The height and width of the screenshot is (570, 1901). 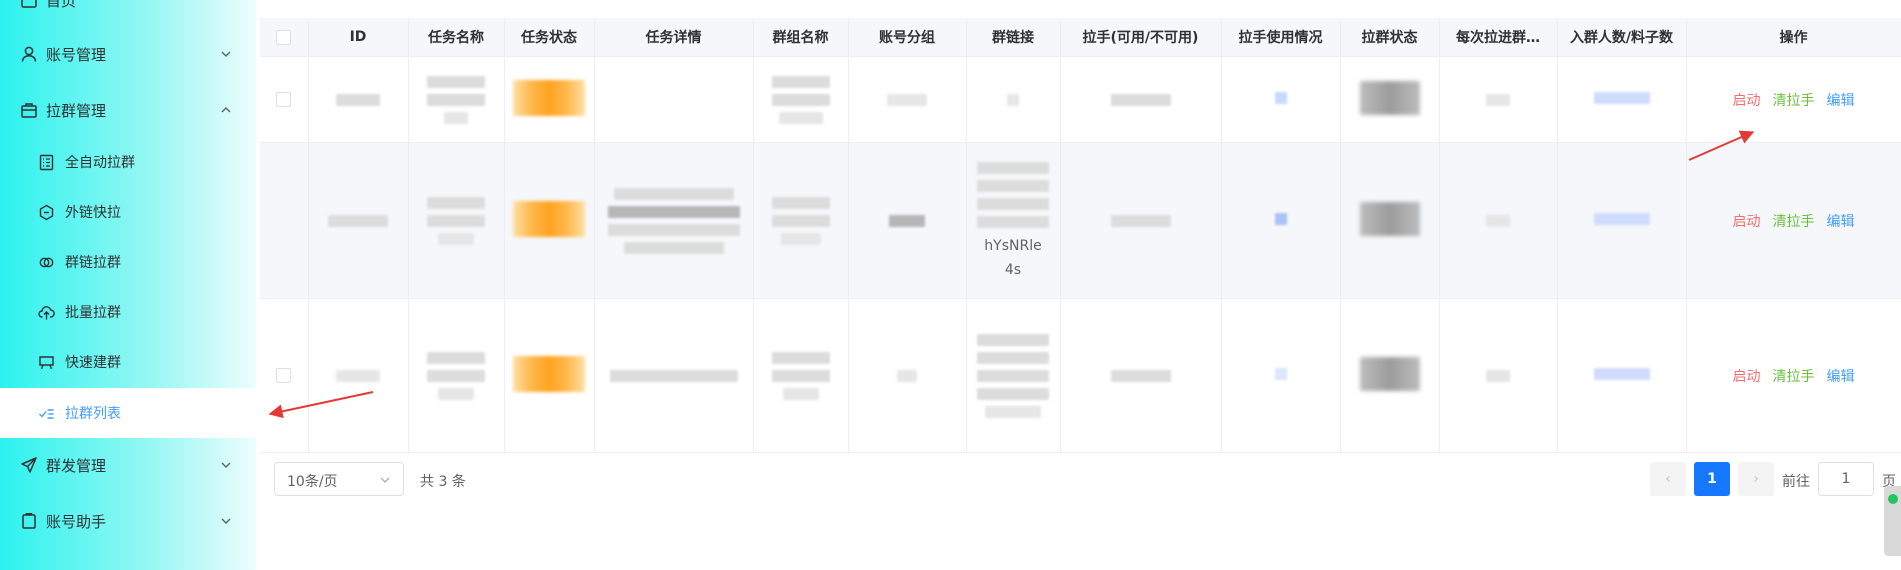 What do you see at coordinates (128, 362) in the screenshot?
I see `sidebar-item-quick-create-group: 快速建群` at bounding box center [128, 362].